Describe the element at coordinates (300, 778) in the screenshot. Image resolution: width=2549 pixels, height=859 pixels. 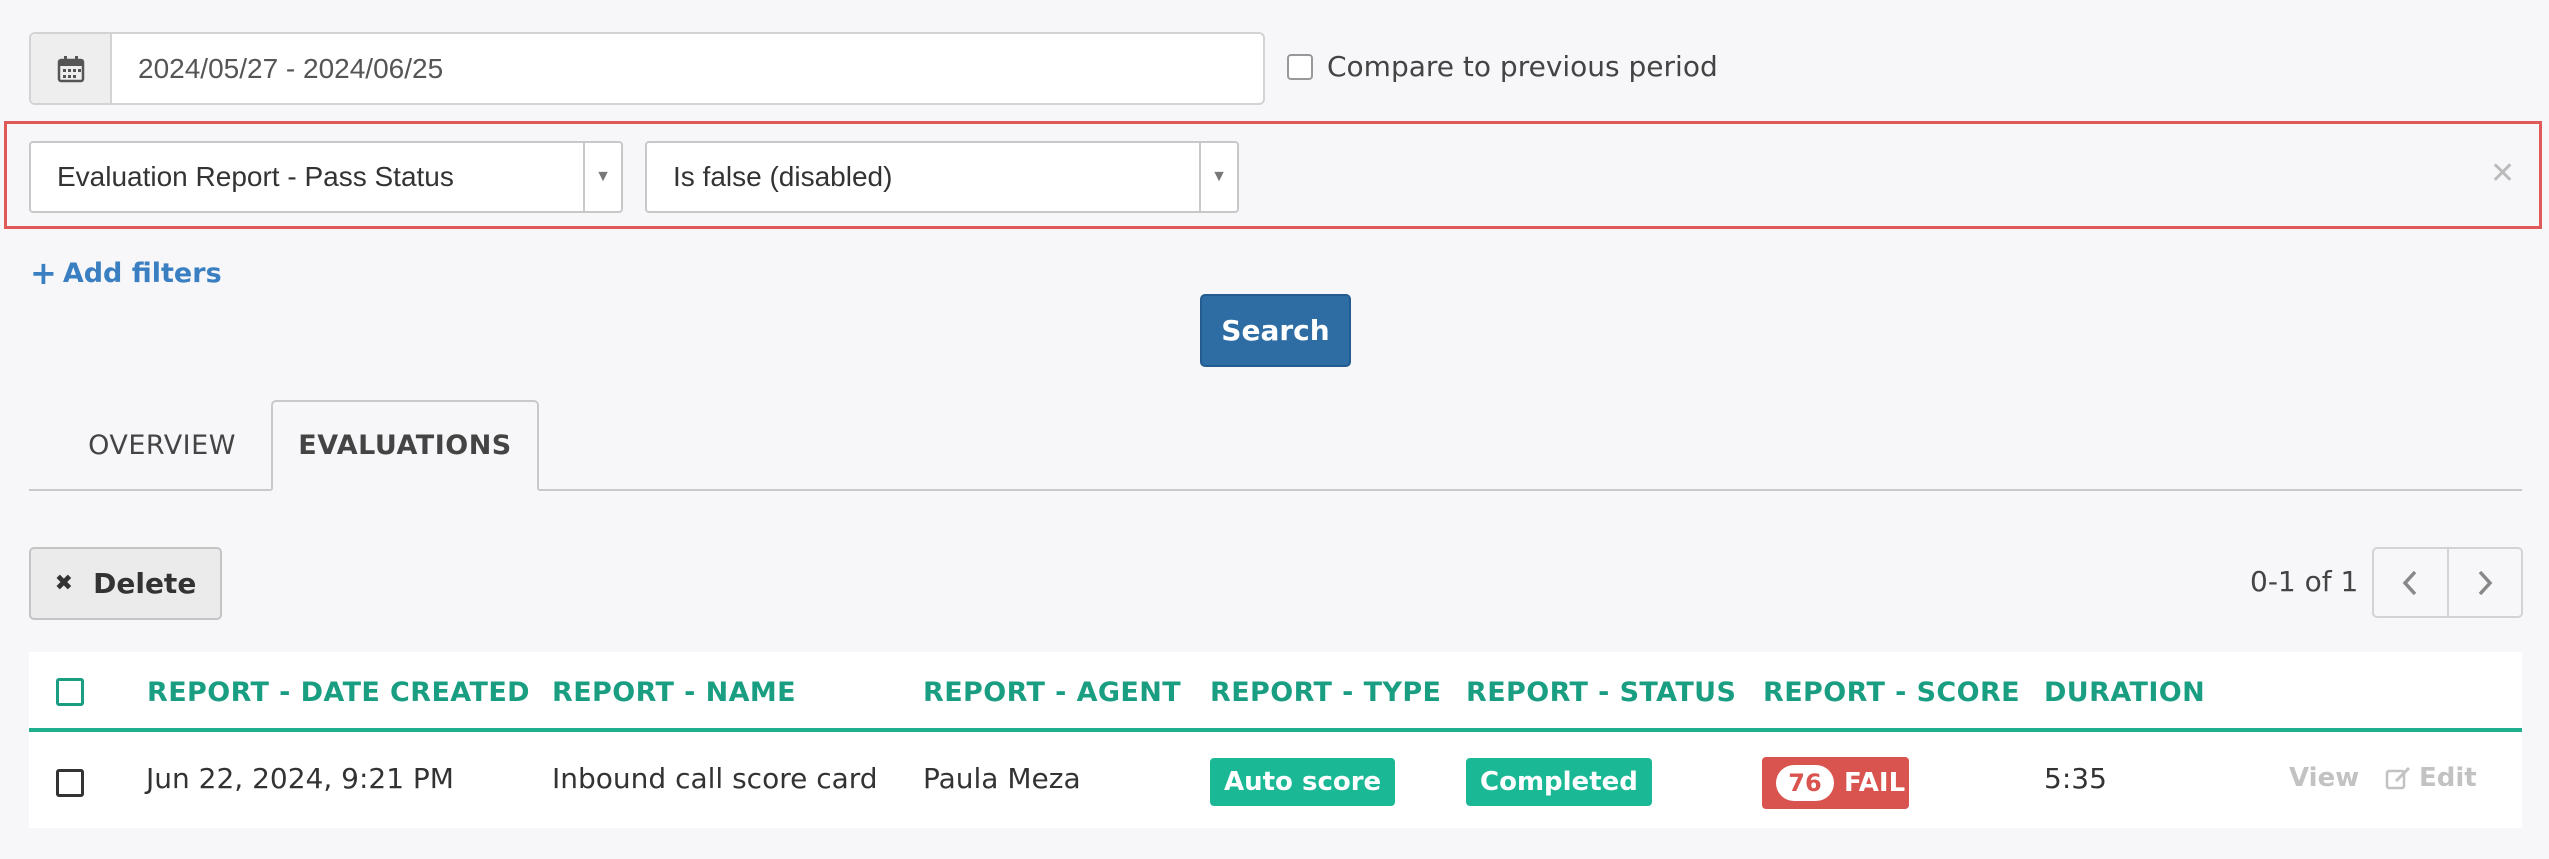
I see `cell-date-created: Jun 22, 2024, 9:21 PM` at that location.